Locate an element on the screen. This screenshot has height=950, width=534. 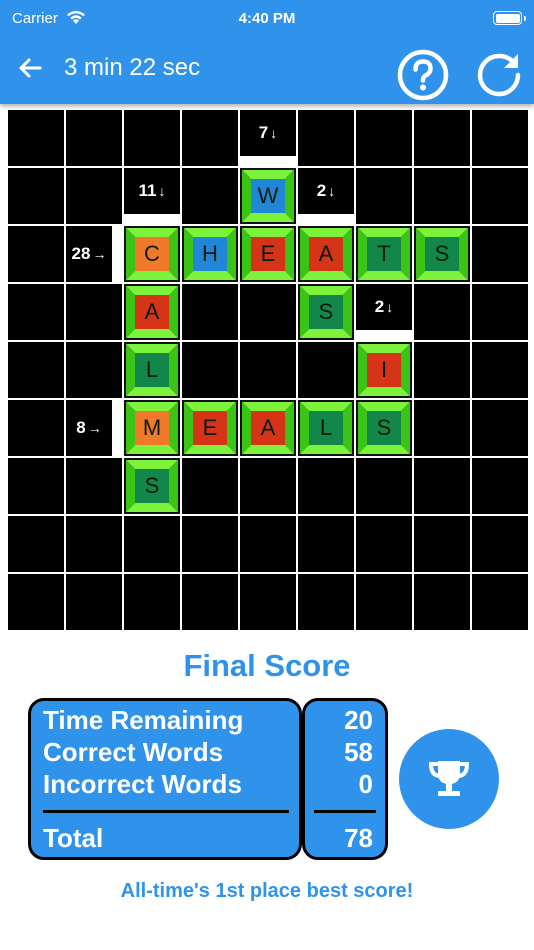
clue-cell: 11 ↓ is located at coordinates (152, 196).